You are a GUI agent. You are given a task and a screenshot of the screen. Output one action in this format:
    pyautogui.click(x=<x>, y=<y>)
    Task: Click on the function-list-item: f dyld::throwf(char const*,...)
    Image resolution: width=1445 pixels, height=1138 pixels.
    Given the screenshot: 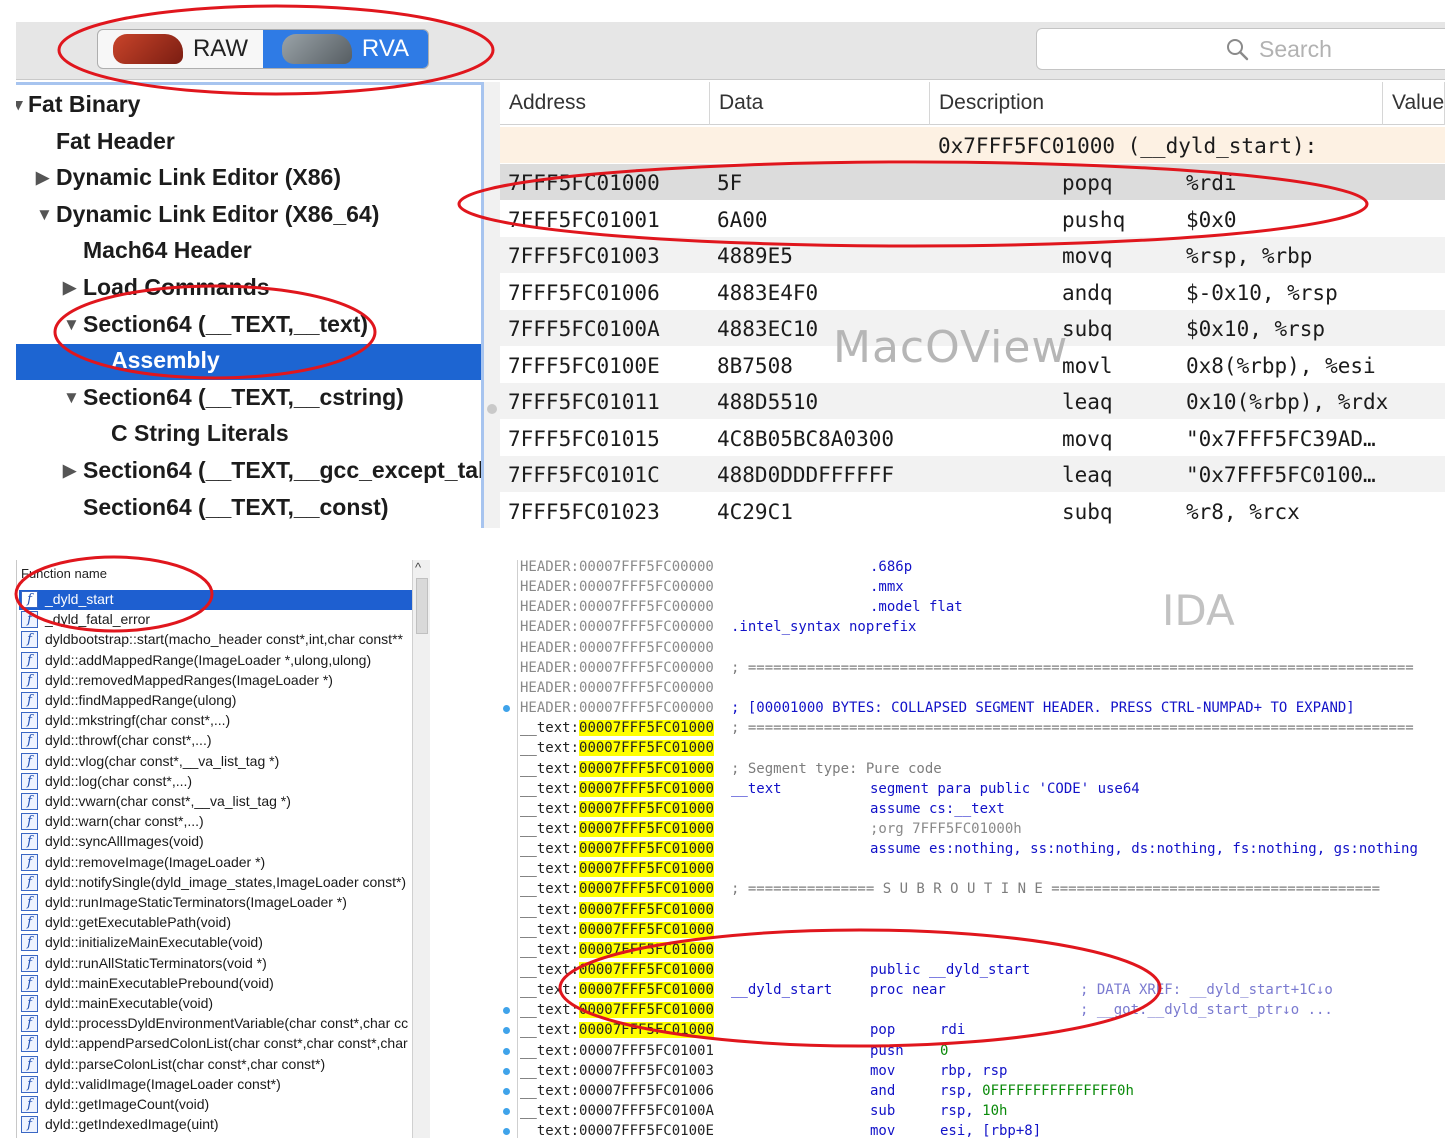 What is the action you would take?
    pyautogui.click(x=215, y=741)
    